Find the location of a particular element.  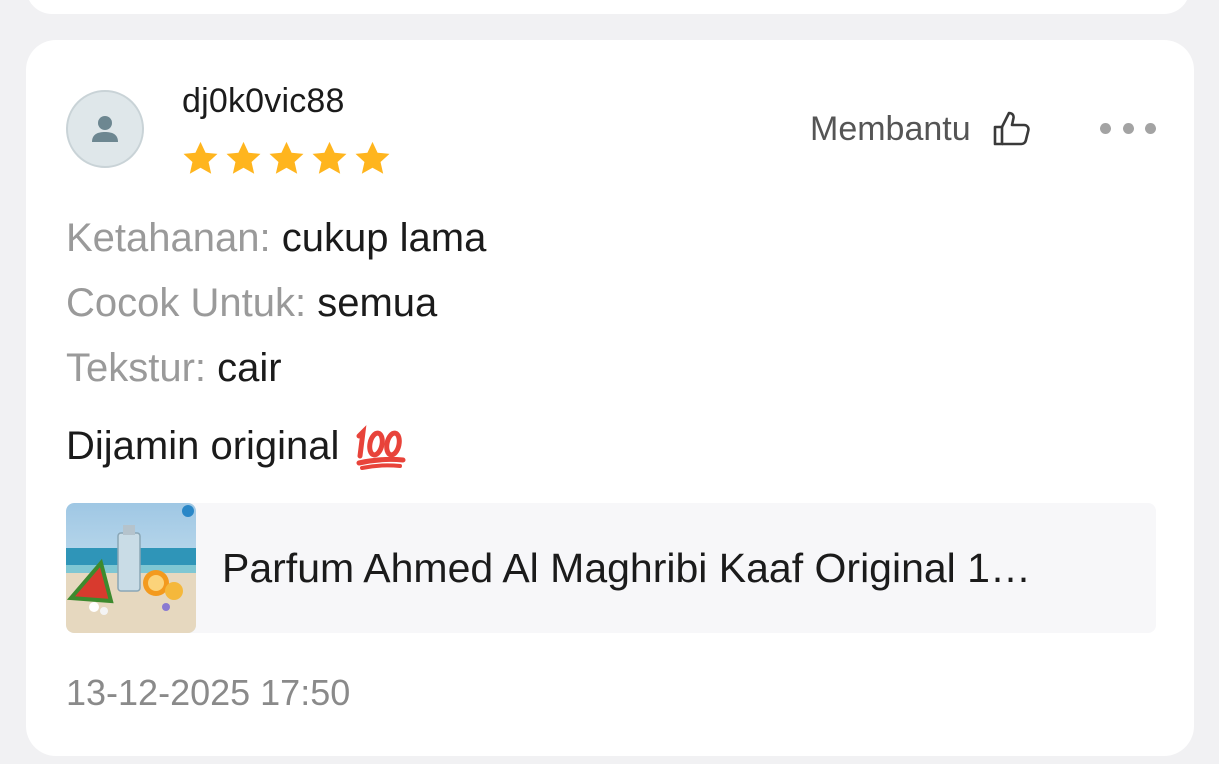

product-thumbnail is located at coordinates (131, 568).